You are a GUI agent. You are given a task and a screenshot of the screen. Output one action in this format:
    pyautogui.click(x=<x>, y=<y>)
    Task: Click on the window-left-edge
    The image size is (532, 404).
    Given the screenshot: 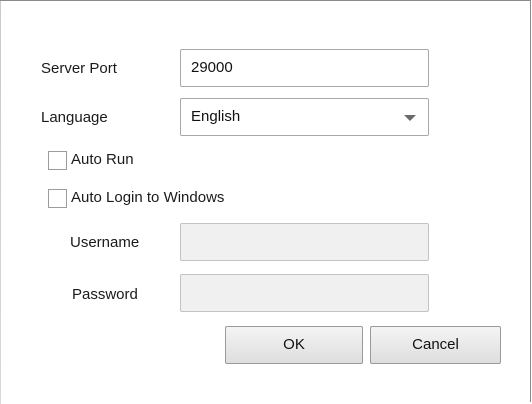 What is the action you would take?
    pyautogui.click(x=0, y=202)
    